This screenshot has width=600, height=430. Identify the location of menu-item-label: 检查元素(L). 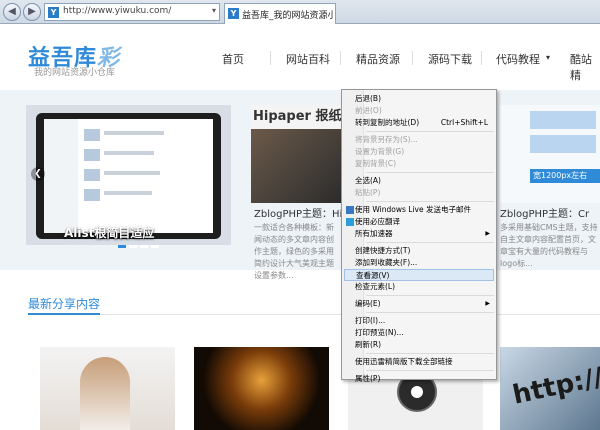
(375, 286).